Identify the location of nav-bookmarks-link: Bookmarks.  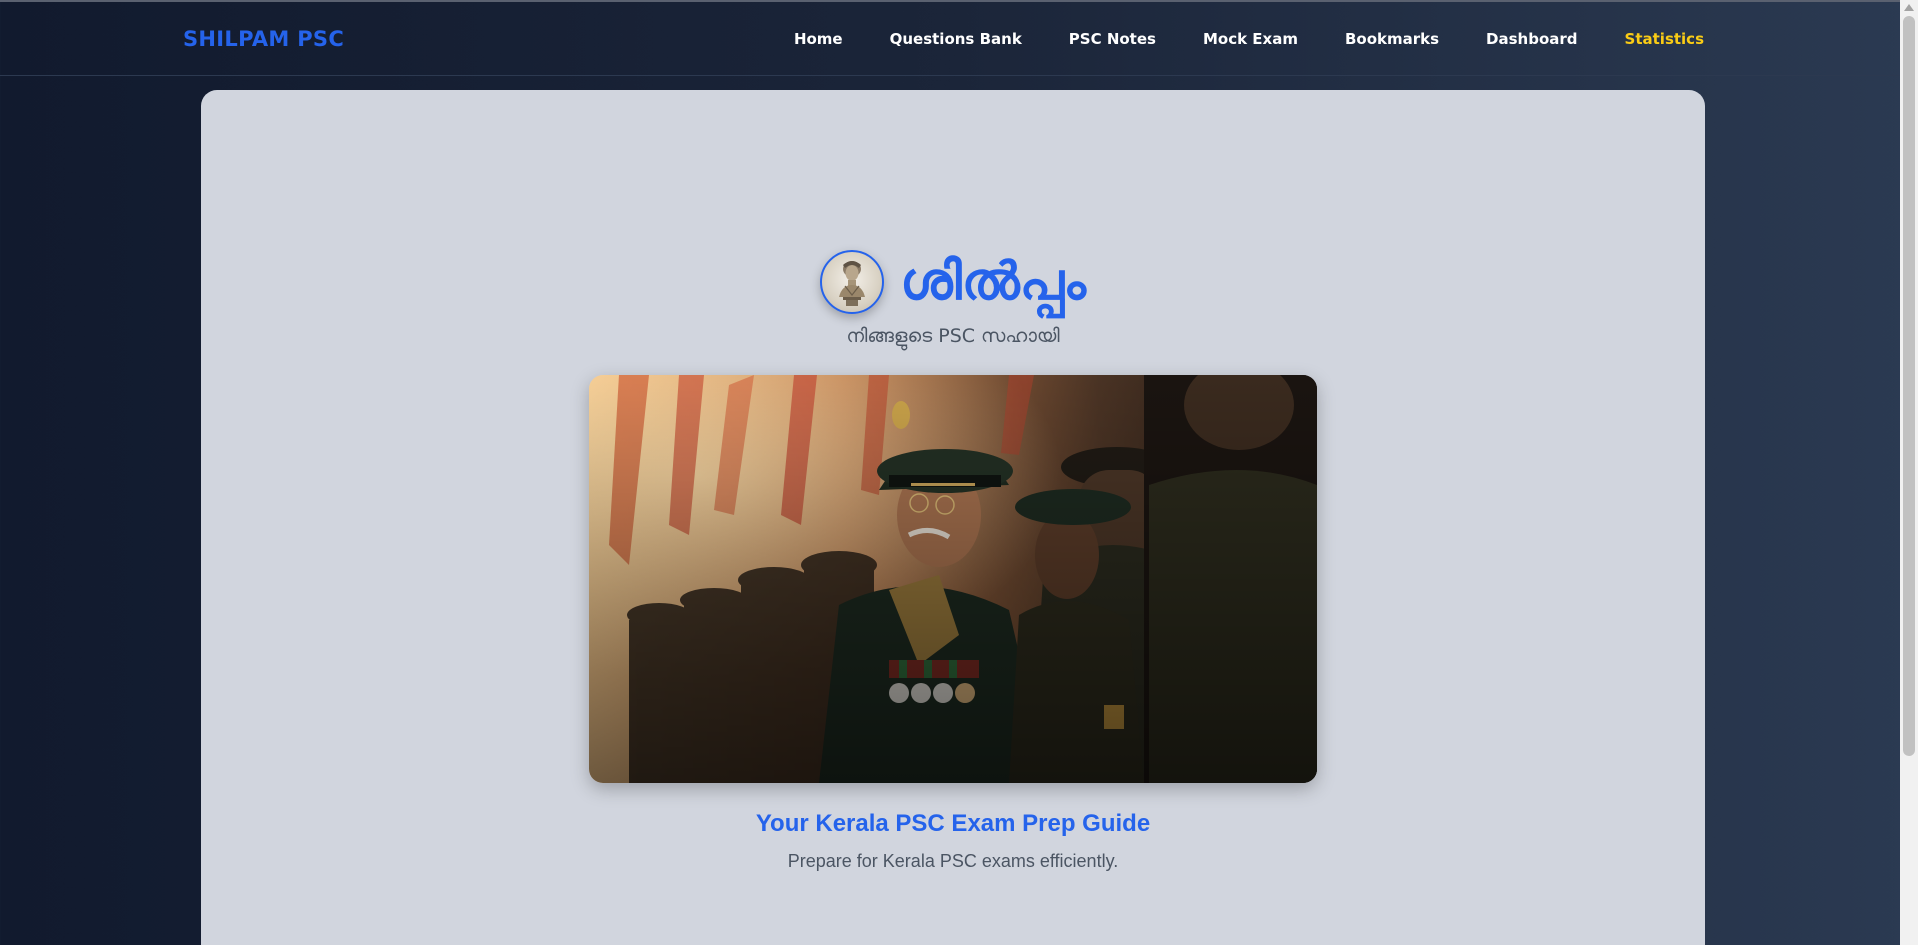
(1392, 39).